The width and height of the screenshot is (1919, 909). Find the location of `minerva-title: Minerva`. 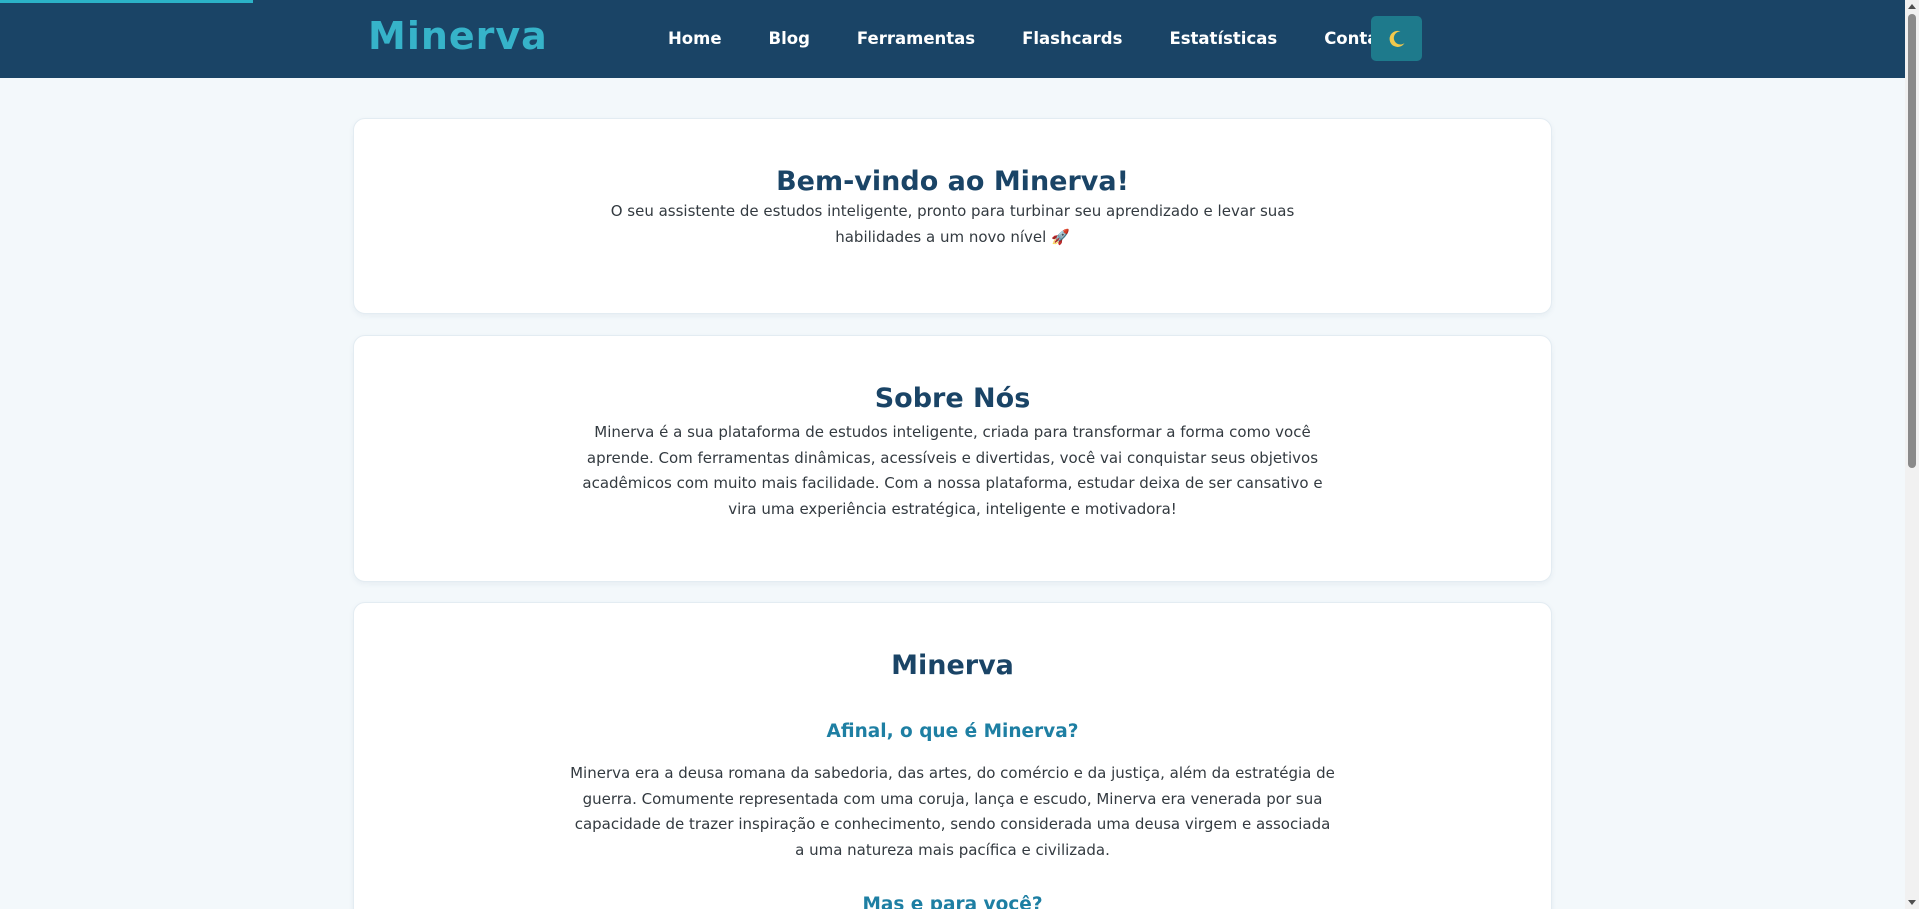

minerva-title: Minerva is located at coordinates (952, 665).